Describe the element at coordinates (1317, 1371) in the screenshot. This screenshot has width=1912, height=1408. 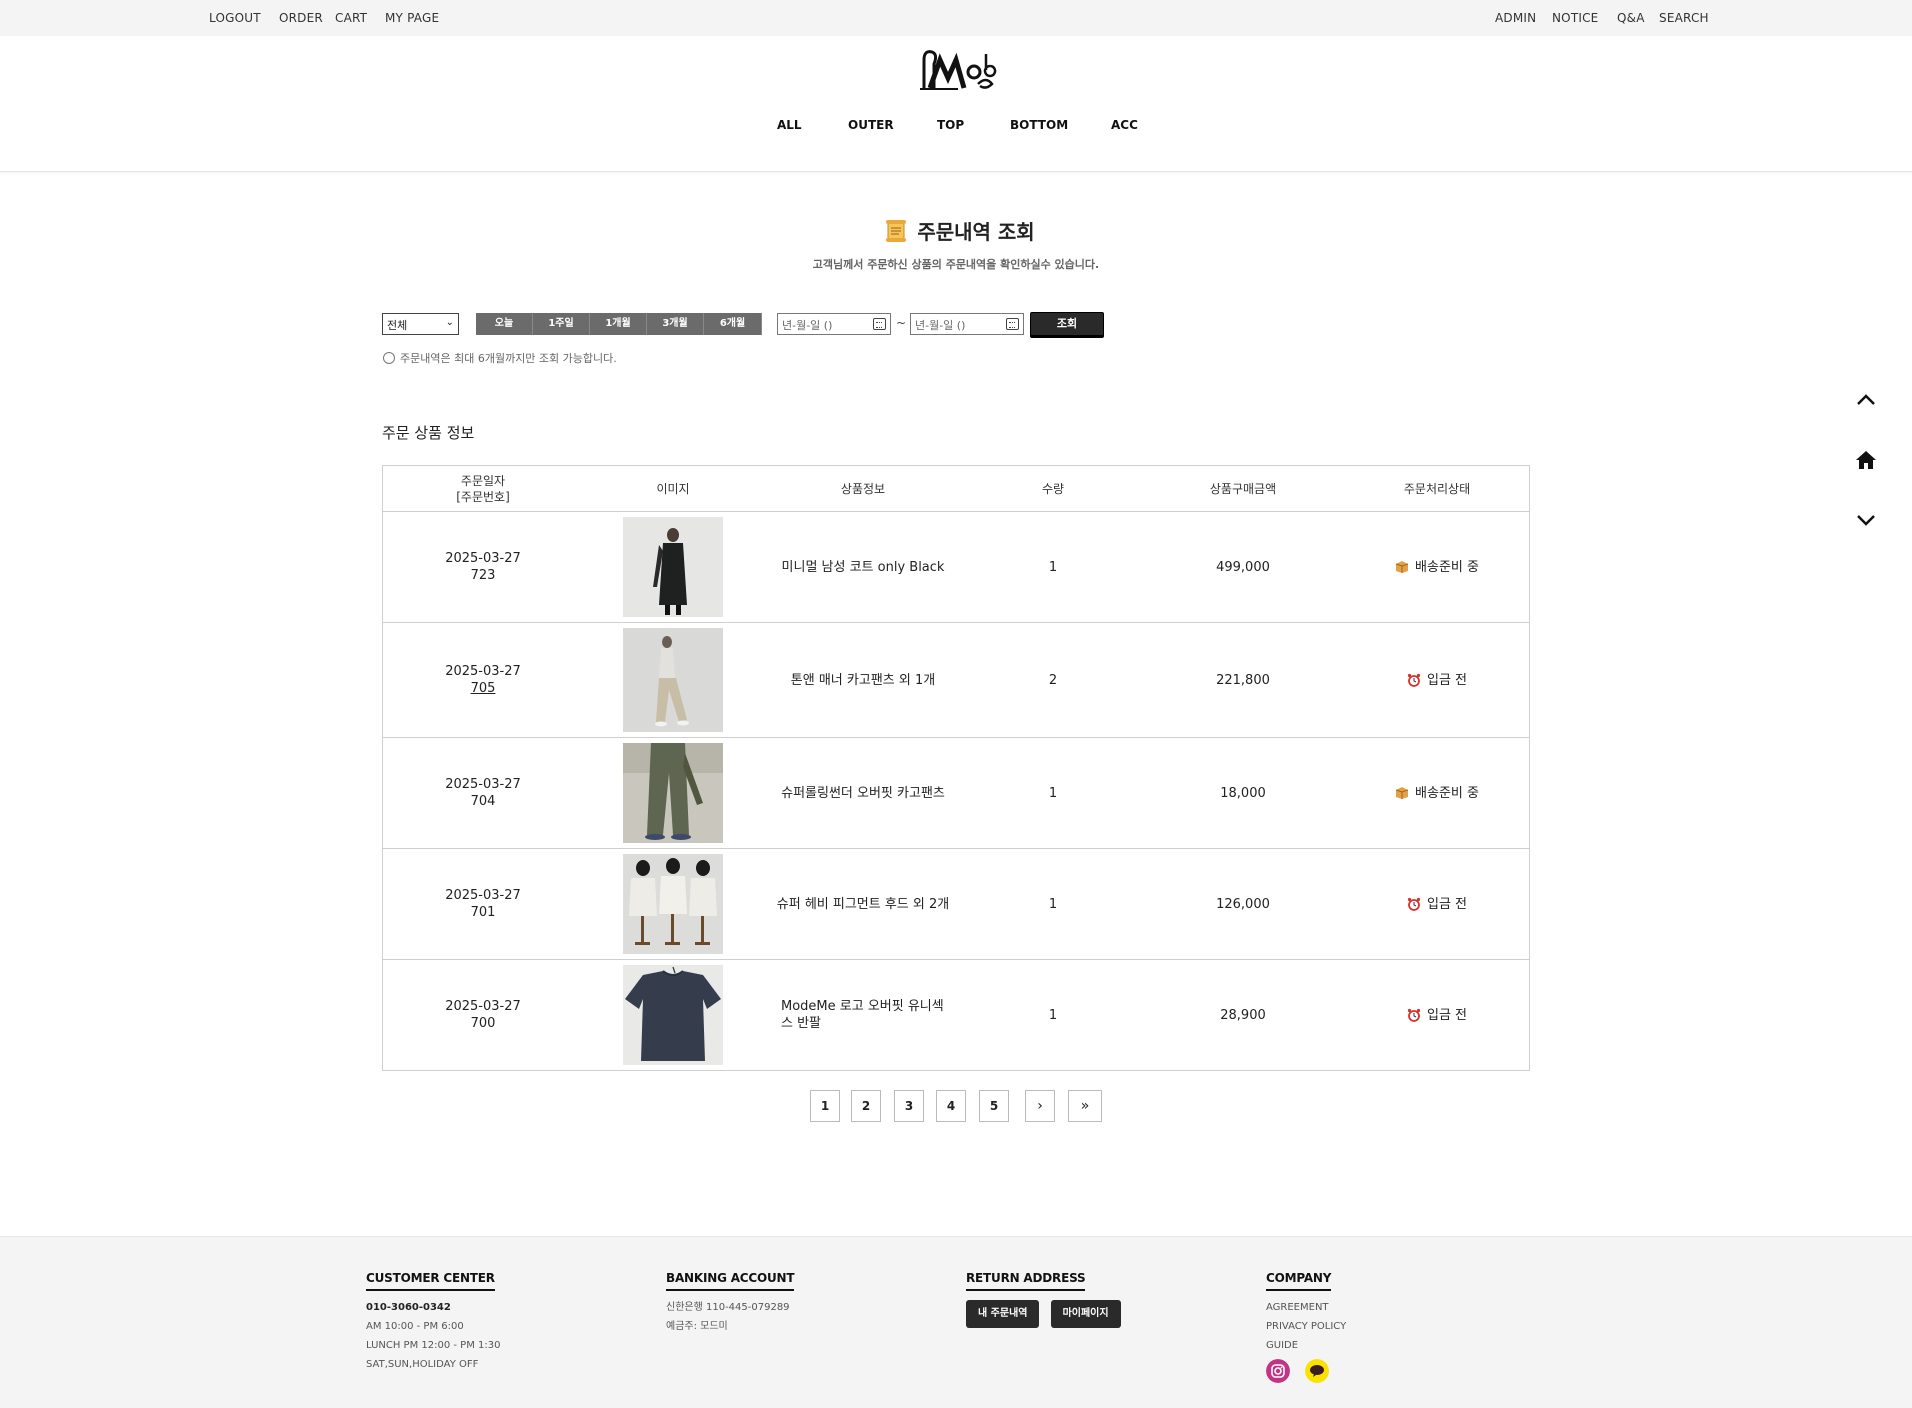
I see `kakao-talk-icon` at that location.